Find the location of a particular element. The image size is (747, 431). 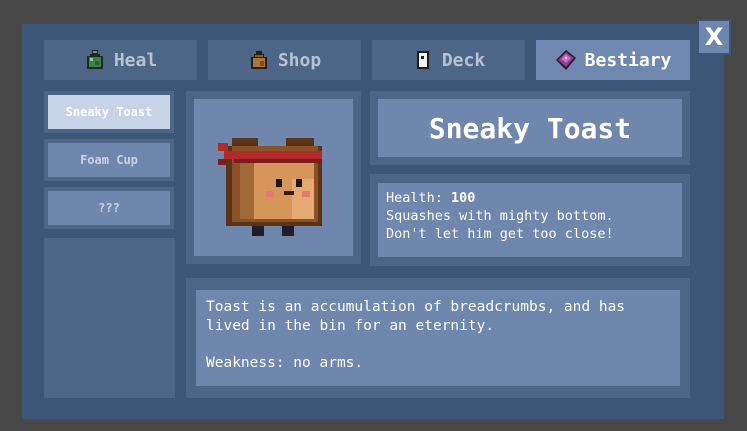

sidebar-item-label: Foam Cup is located at coordinates (109, 160).